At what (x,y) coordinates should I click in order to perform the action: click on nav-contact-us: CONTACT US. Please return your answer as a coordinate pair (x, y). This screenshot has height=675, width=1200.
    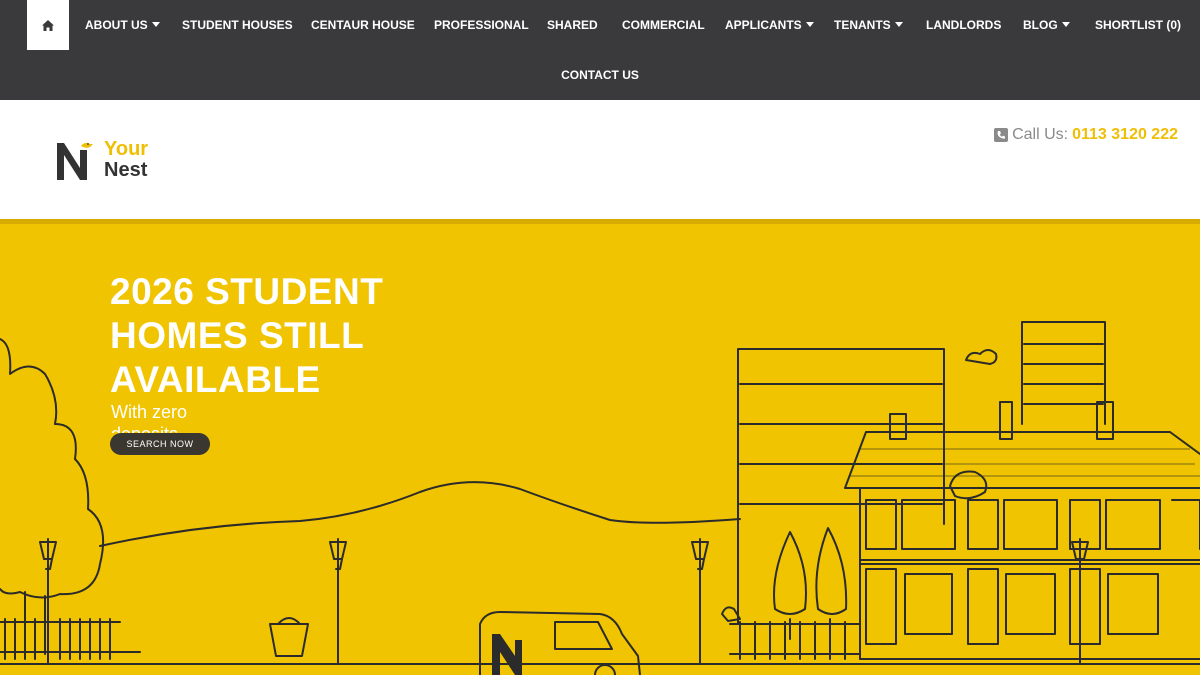
    Looking at the image, I should click on (600, 75).